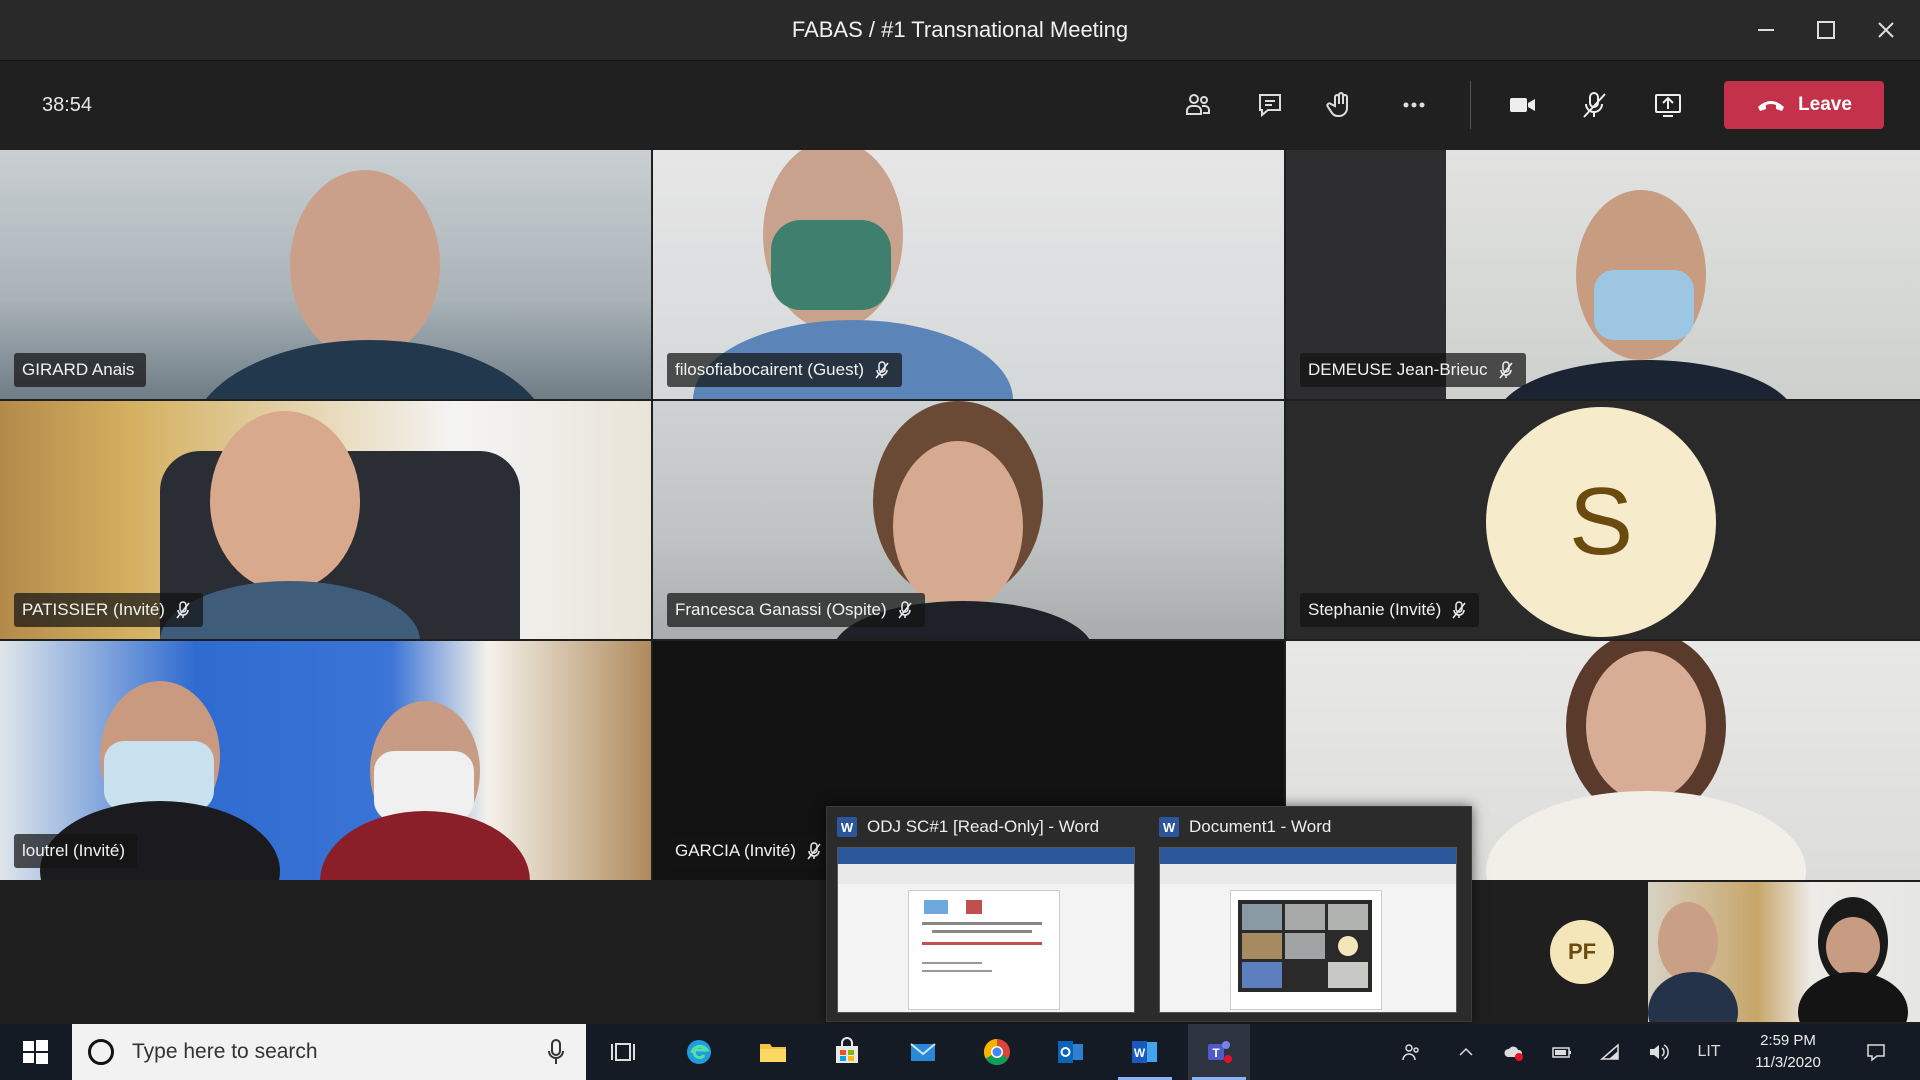 This screenshot has width=1920, height=1080. I want to click on mute-button, so click(1594, 105).